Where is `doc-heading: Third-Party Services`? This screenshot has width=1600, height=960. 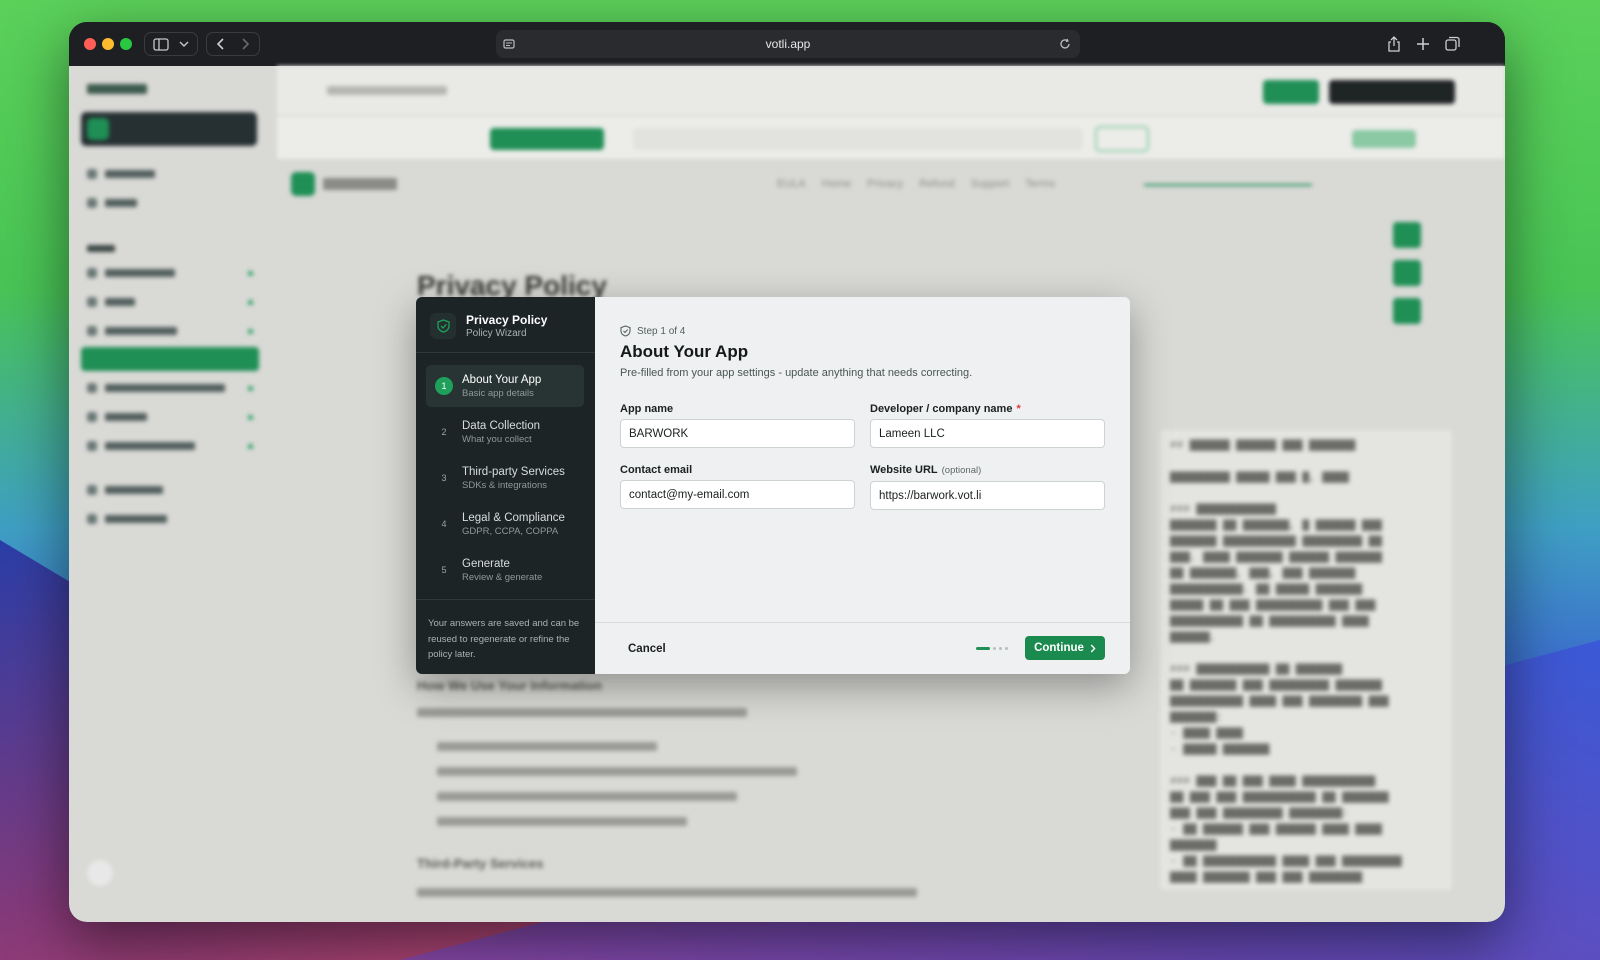 doc-heading: Third-Party Services is located at coordinates (480, 863).